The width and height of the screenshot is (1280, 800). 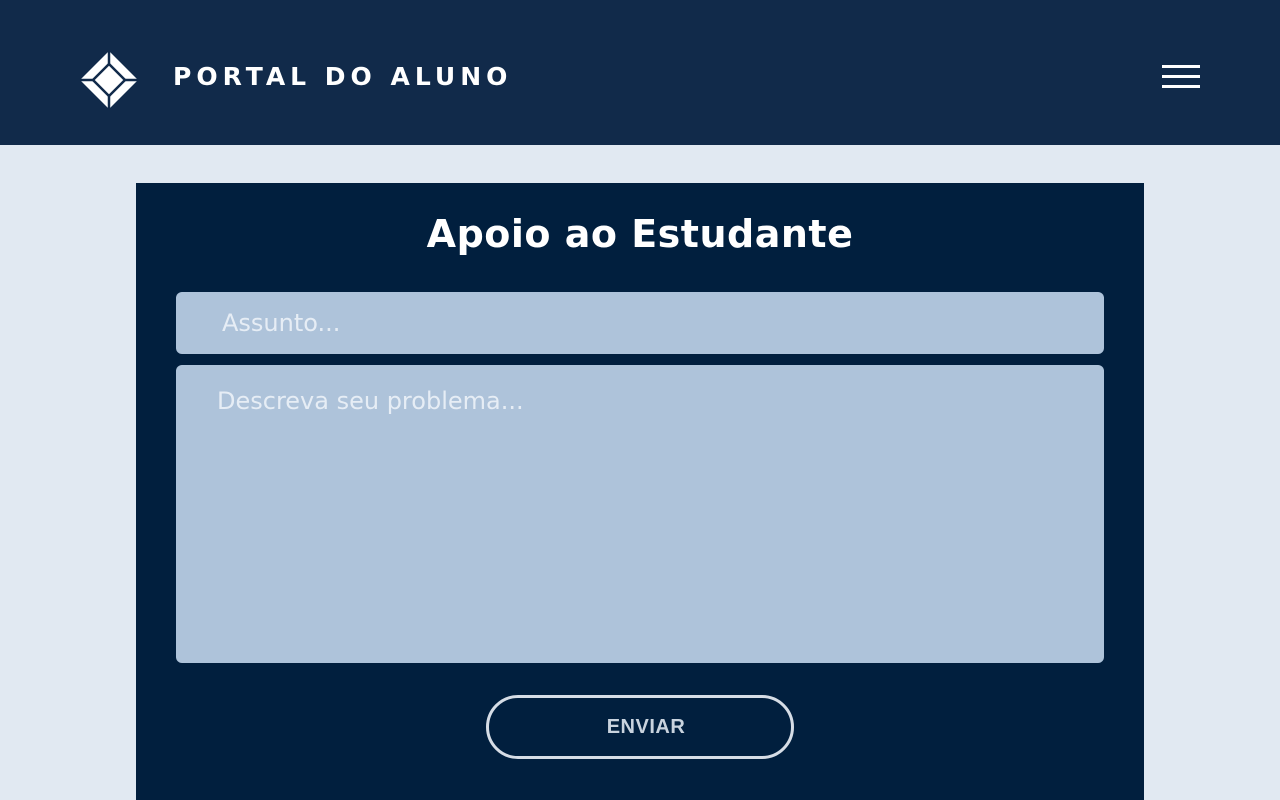 What do you see at coordinates (342, 77) in the screenshot?
I see `brand-title: PORTAL DO ALUNO` at bounding box center [342, 77].